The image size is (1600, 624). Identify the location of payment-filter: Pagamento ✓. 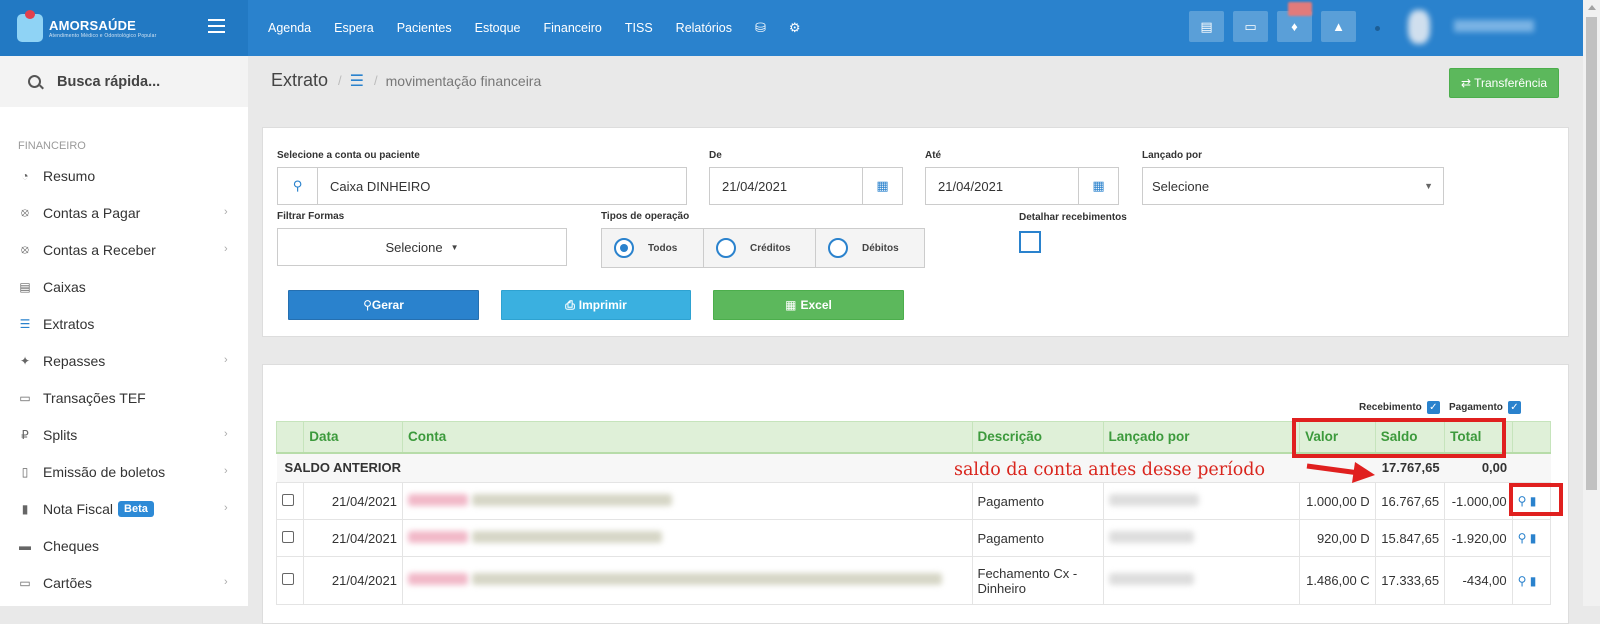
(1485, 407).